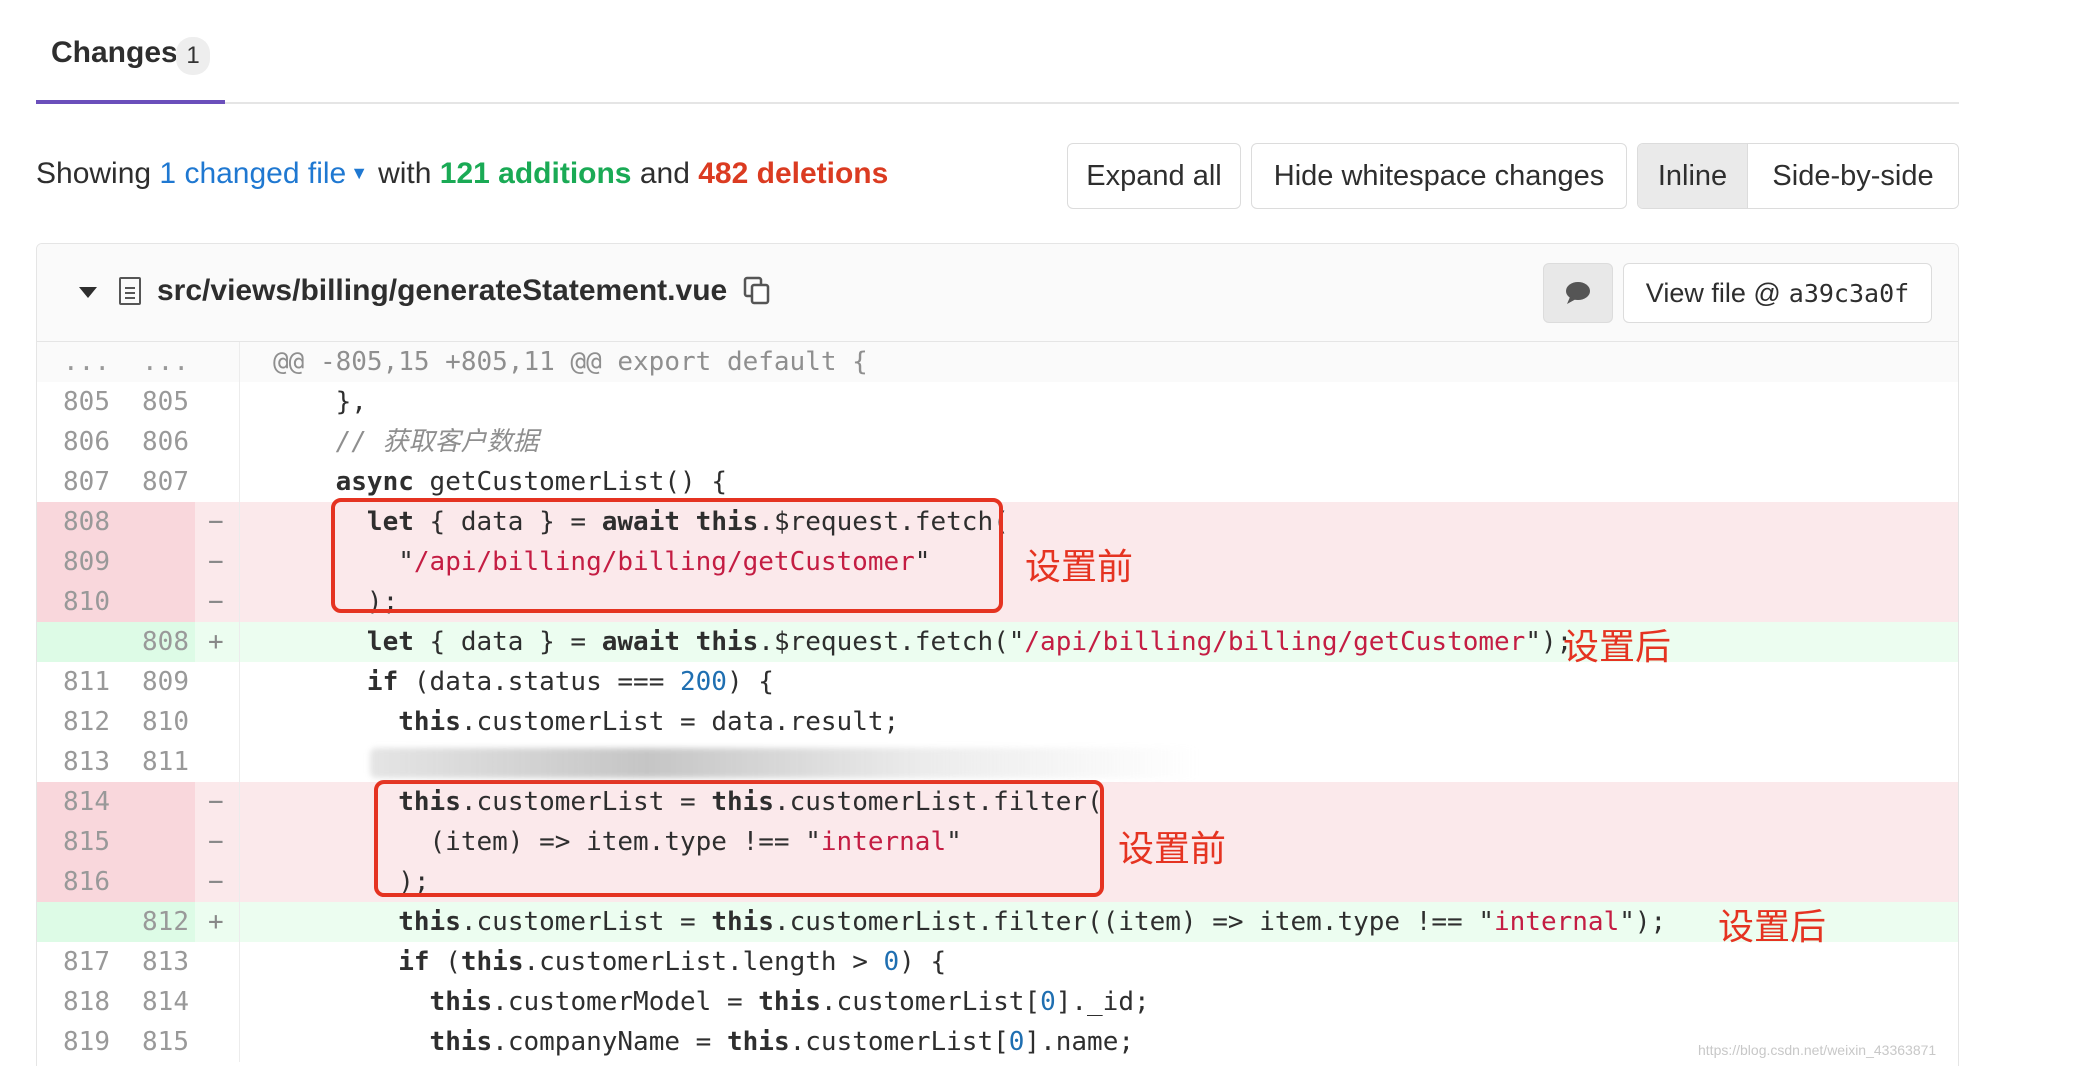 Image resolution: width=2082 pixels, height=1066 pixels. Describe the element at coordinates (76, 962) in the screenshot. I see `old-line-number: 817` at that location.